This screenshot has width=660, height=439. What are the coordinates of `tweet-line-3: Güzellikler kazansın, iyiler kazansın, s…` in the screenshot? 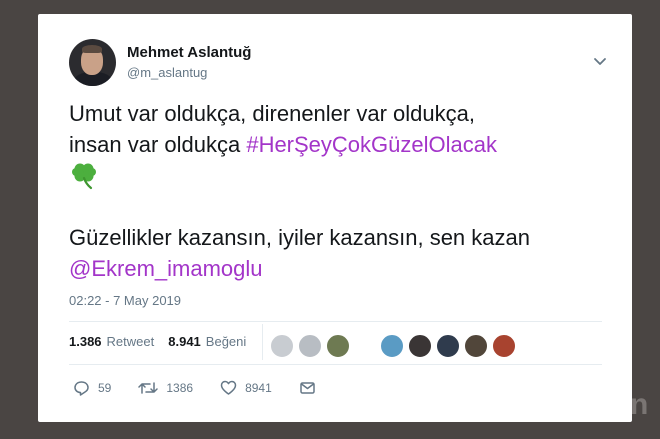 It's located at (299, 237).